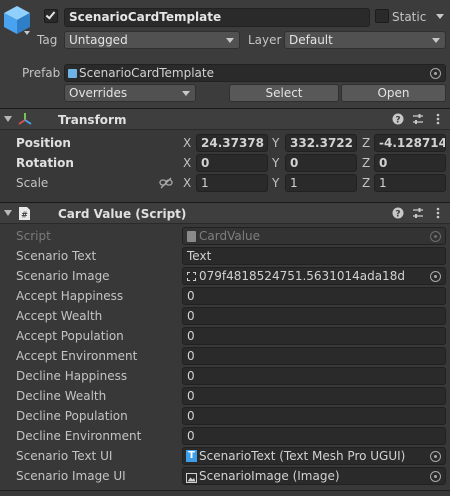 The height and width of the screenshot is (496, 450). What do you see at coordinates (59, 316) in the screenshot?
I see `accept-wealth-label: Accept Wealth` at bounding box center [59, 316].